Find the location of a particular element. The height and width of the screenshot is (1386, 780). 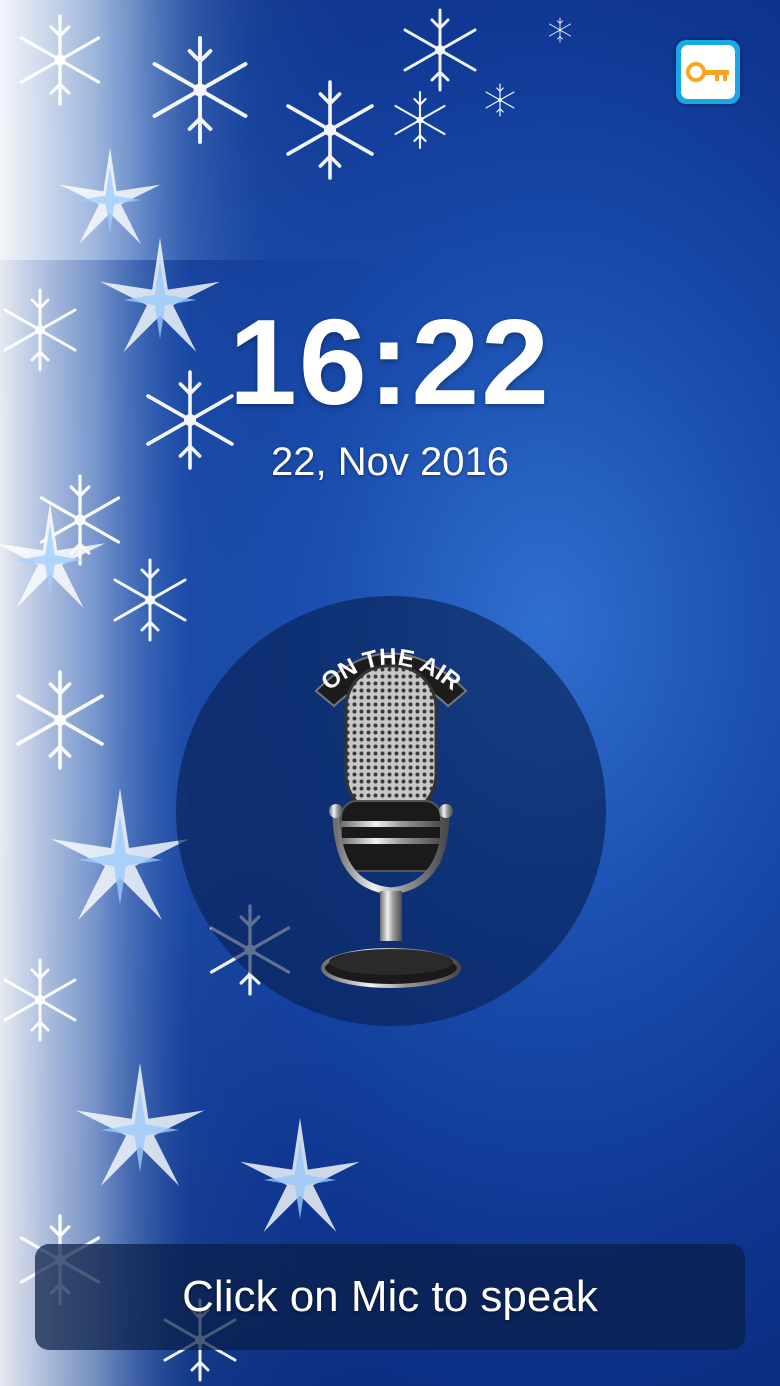

clock-time: 16:22 is located at coordinates (390, 362).